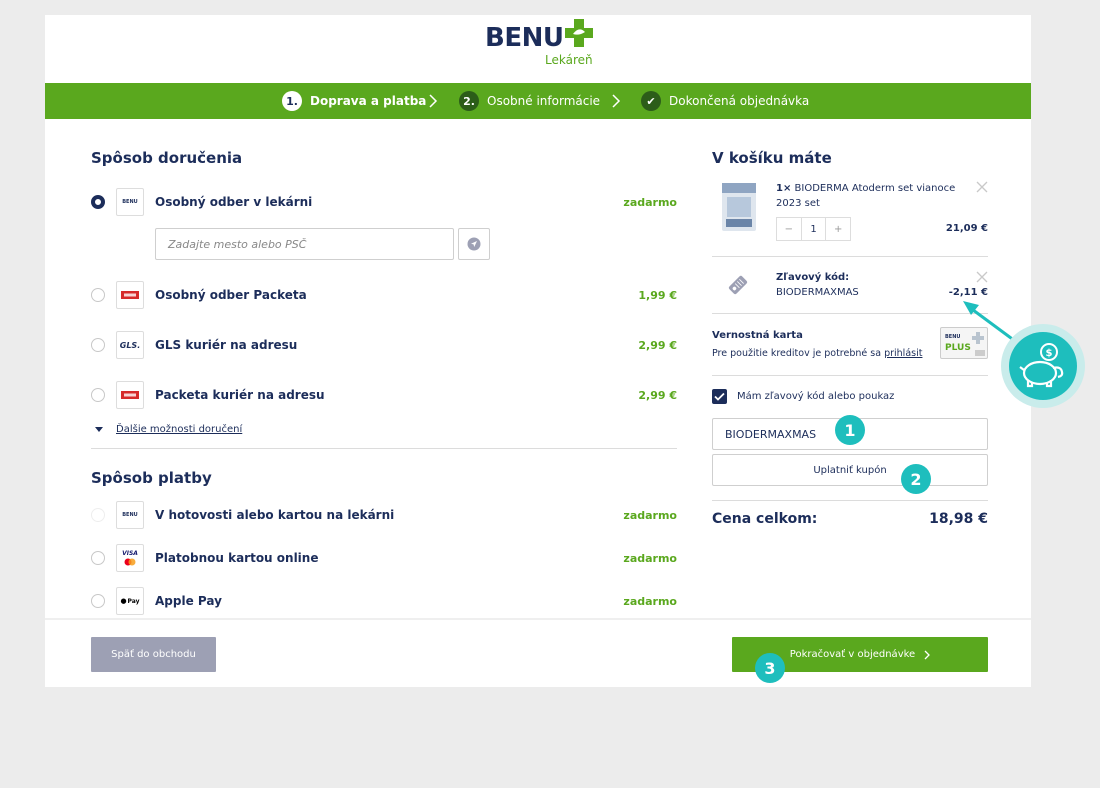 This screenshot has height=788, width=1100. Describe the element at coordinates (739, 101) in the screenshot. I see `step-label: Dokončená objednávka` at that location.